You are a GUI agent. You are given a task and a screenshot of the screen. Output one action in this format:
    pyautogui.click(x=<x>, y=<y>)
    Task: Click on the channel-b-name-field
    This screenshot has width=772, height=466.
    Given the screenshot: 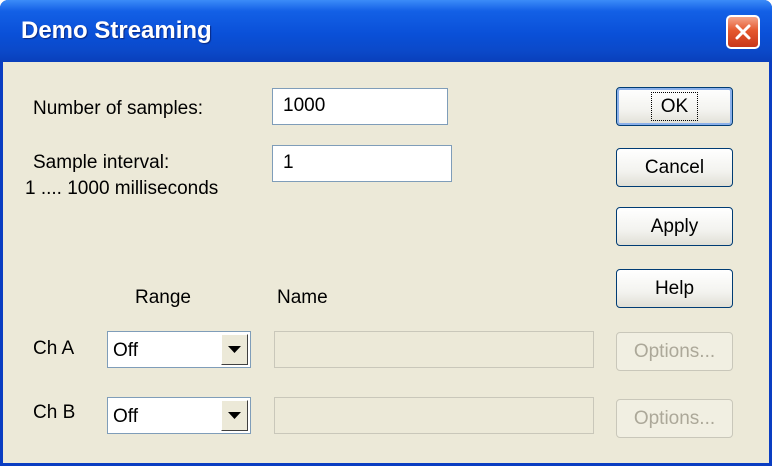 What is the action you would take?
    pyautogui.click(x=434, y=415)
    